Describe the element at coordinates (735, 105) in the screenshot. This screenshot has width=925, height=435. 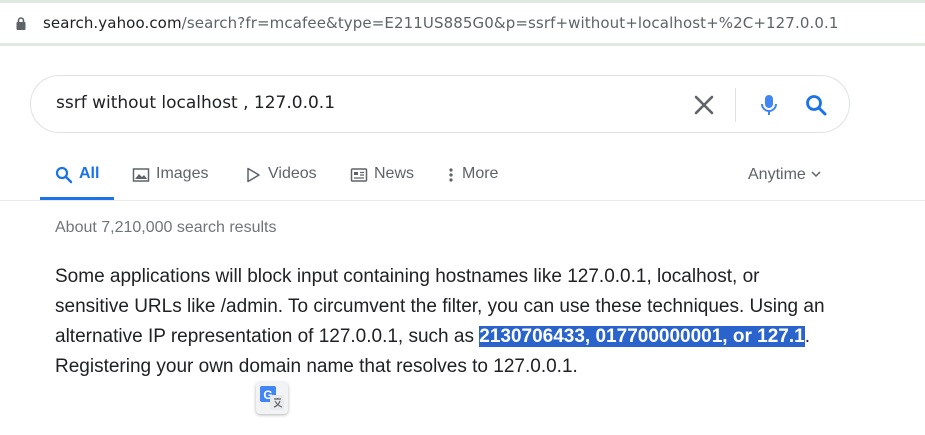
I see `search-box-divider` at that location.